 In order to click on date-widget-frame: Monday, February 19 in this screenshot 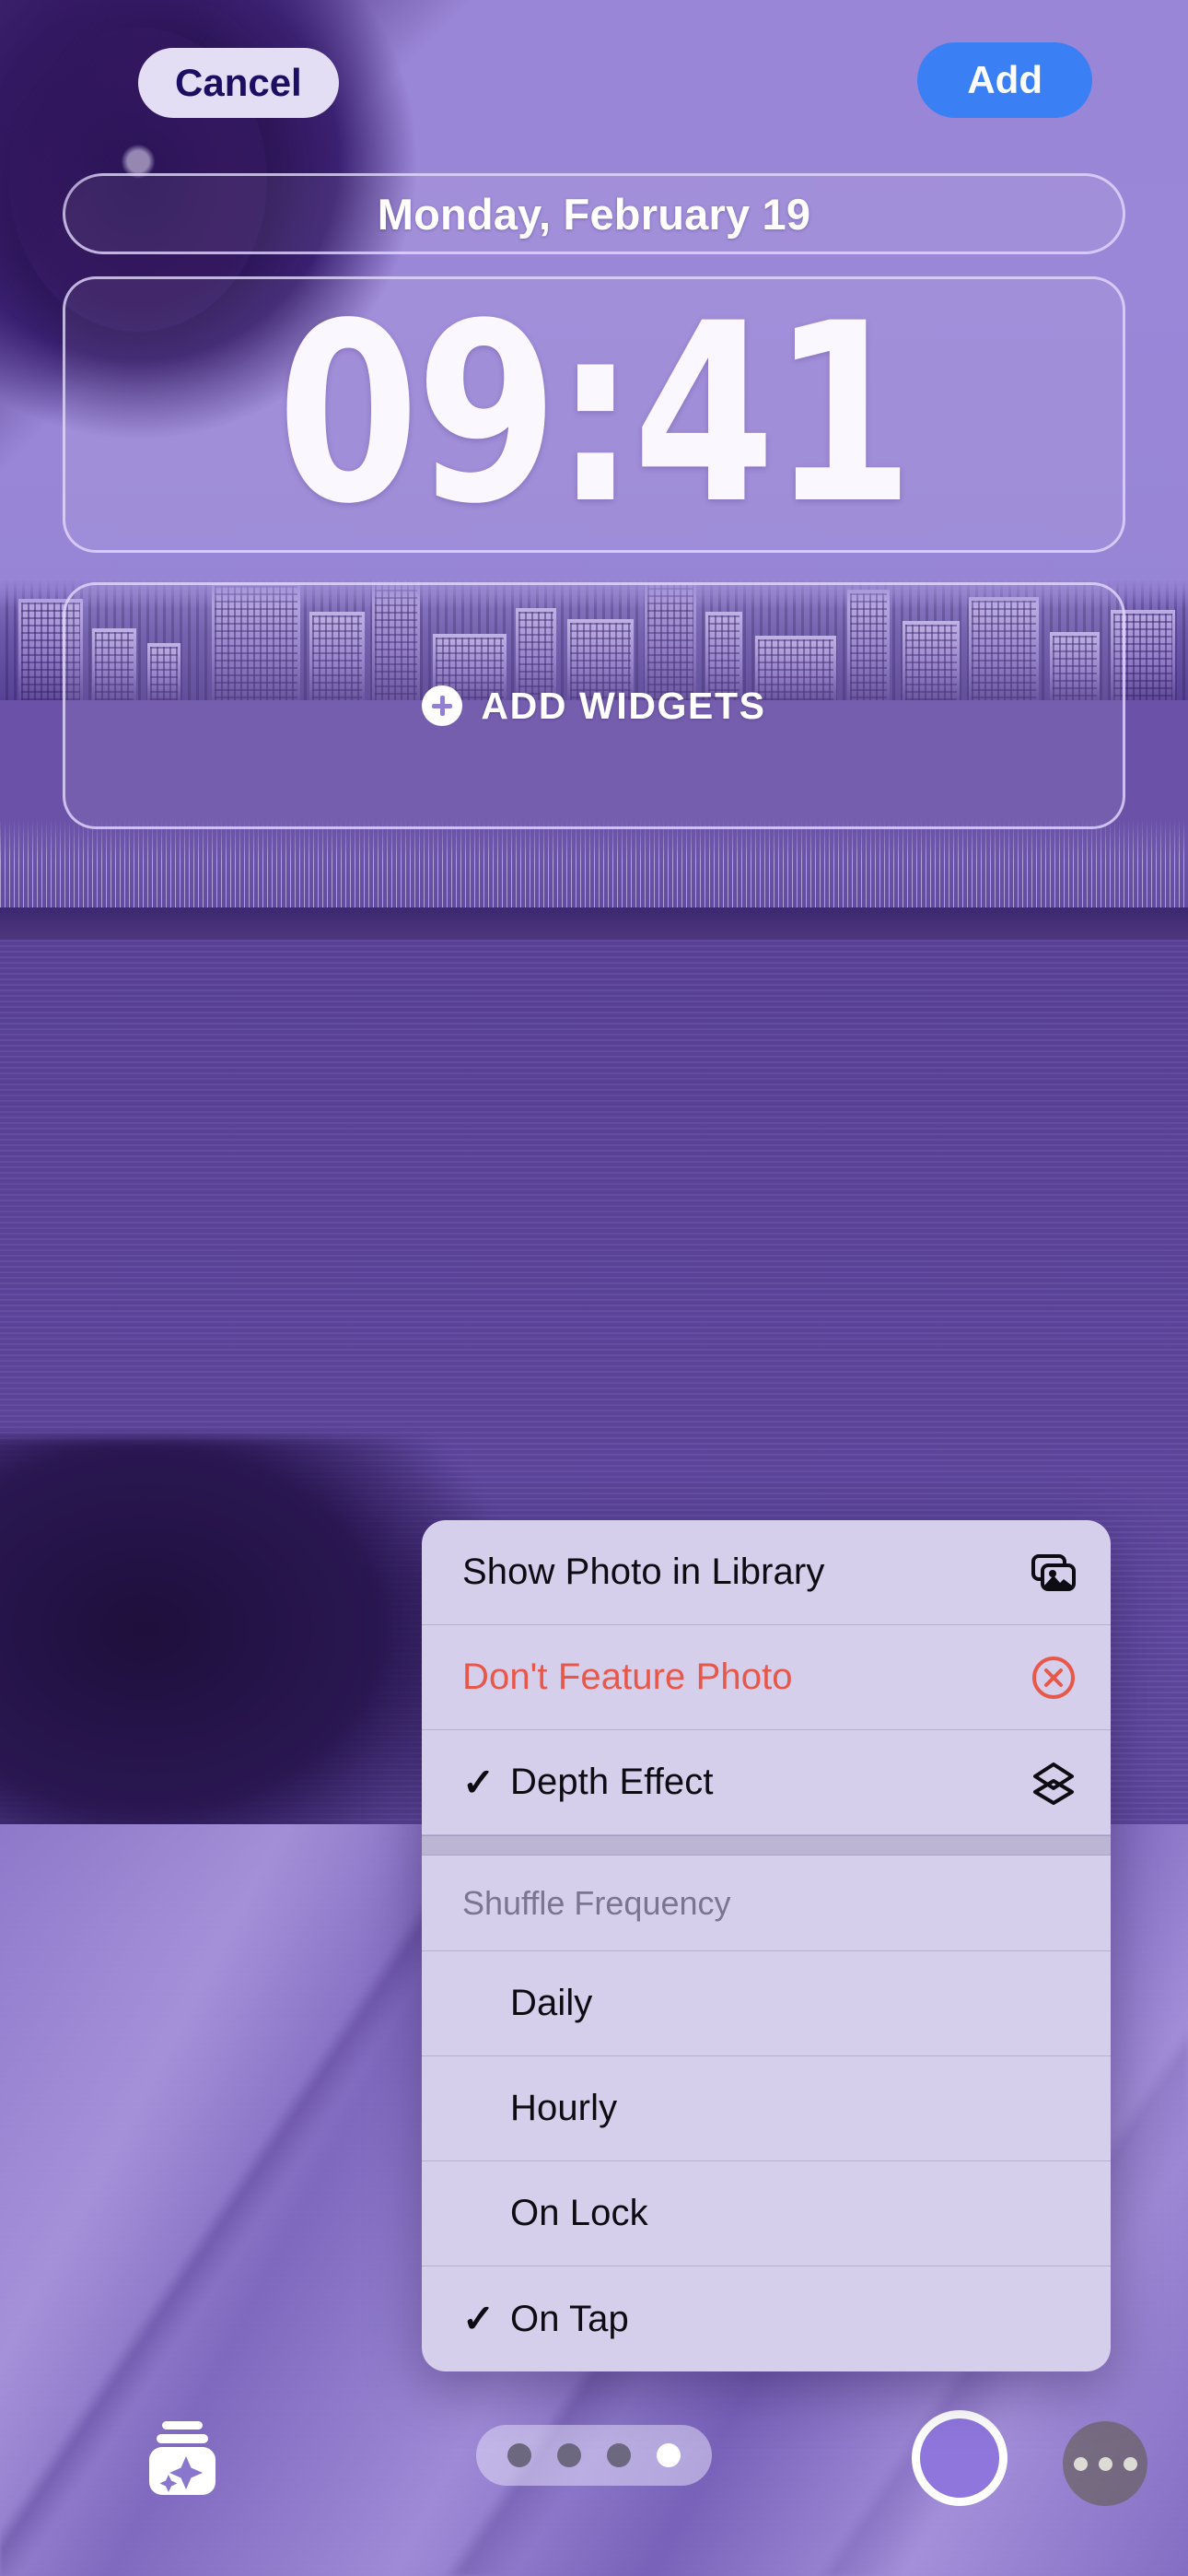, I will do `click(594, 213)`.